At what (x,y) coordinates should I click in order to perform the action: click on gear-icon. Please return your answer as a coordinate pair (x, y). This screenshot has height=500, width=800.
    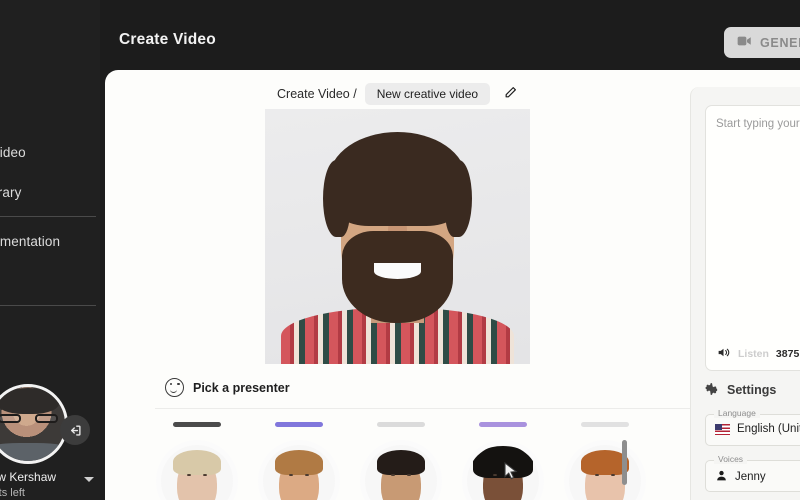
    Looking at the image, I should click on (712, 390).